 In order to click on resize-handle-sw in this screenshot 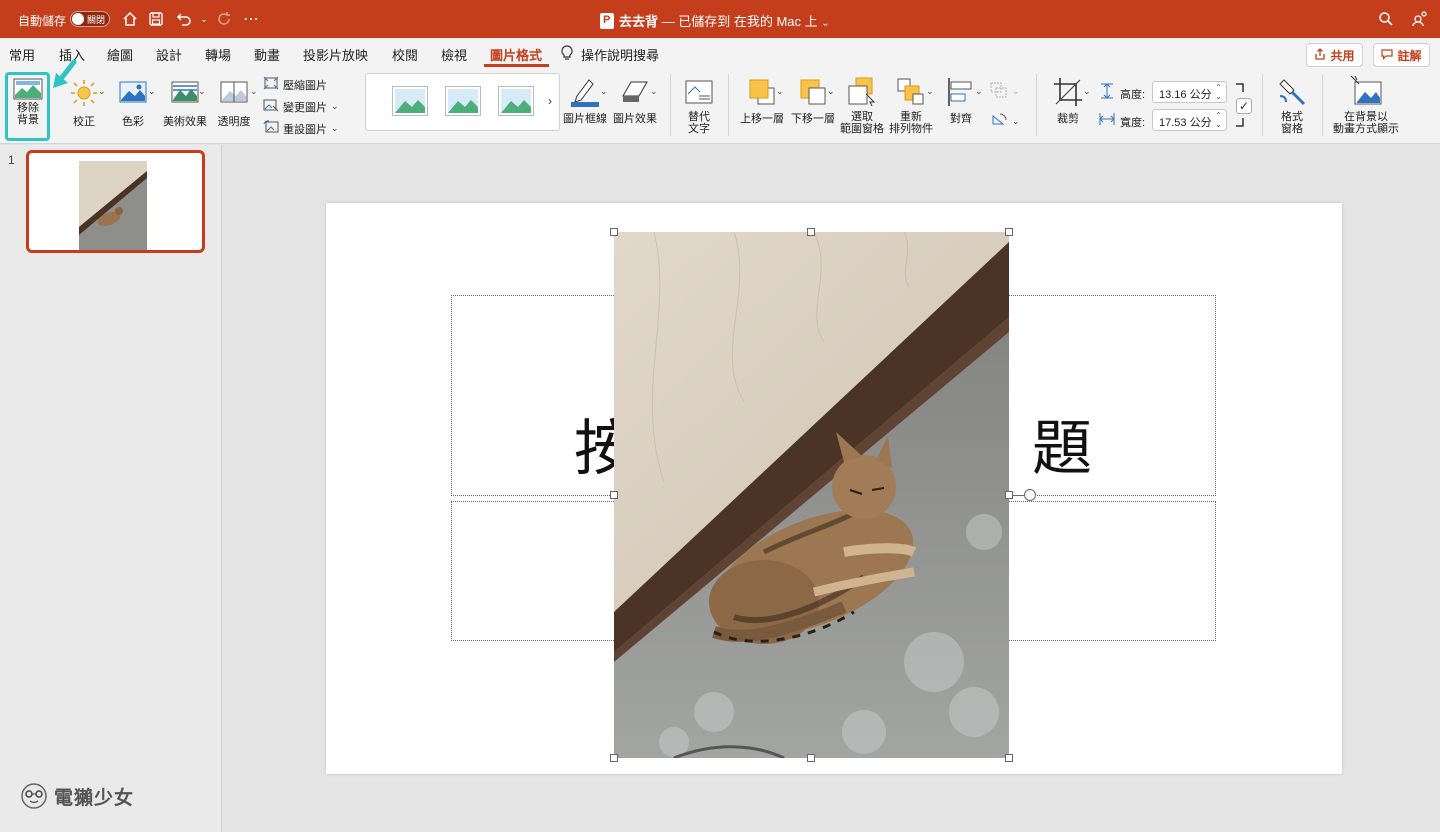, I will do `click(614, 758)`.